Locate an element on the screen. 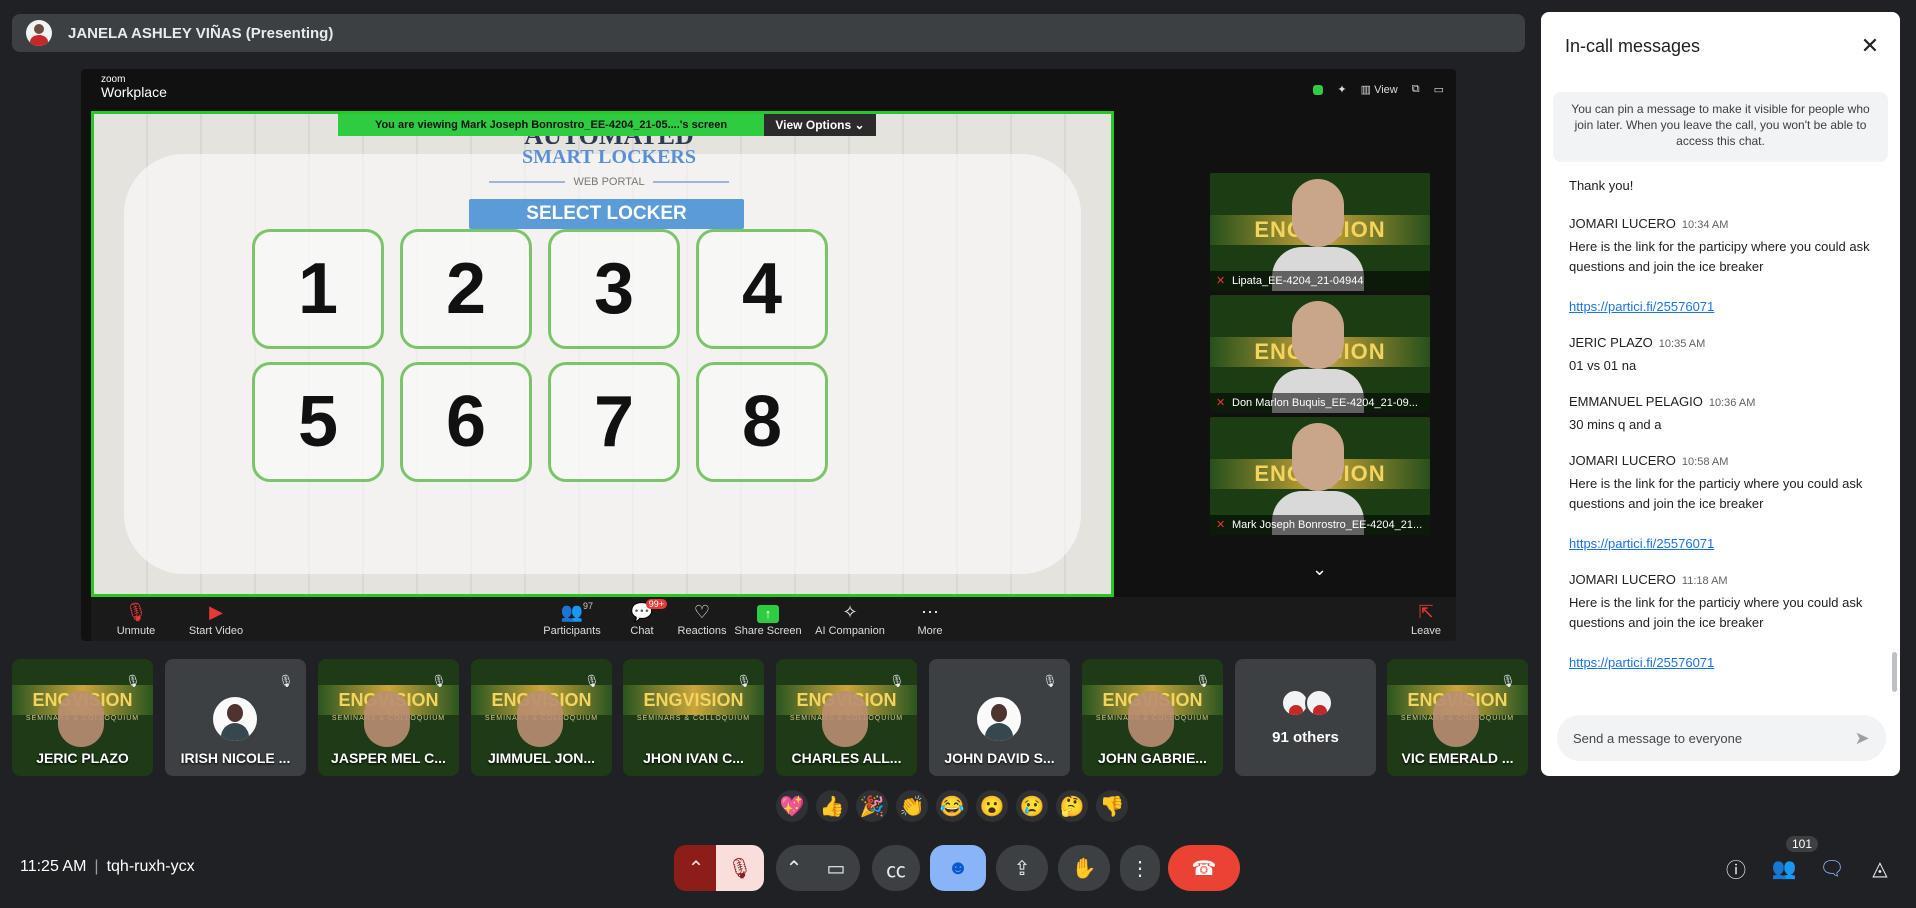  people-button: 👥 is located at coordinates (1784, 868).